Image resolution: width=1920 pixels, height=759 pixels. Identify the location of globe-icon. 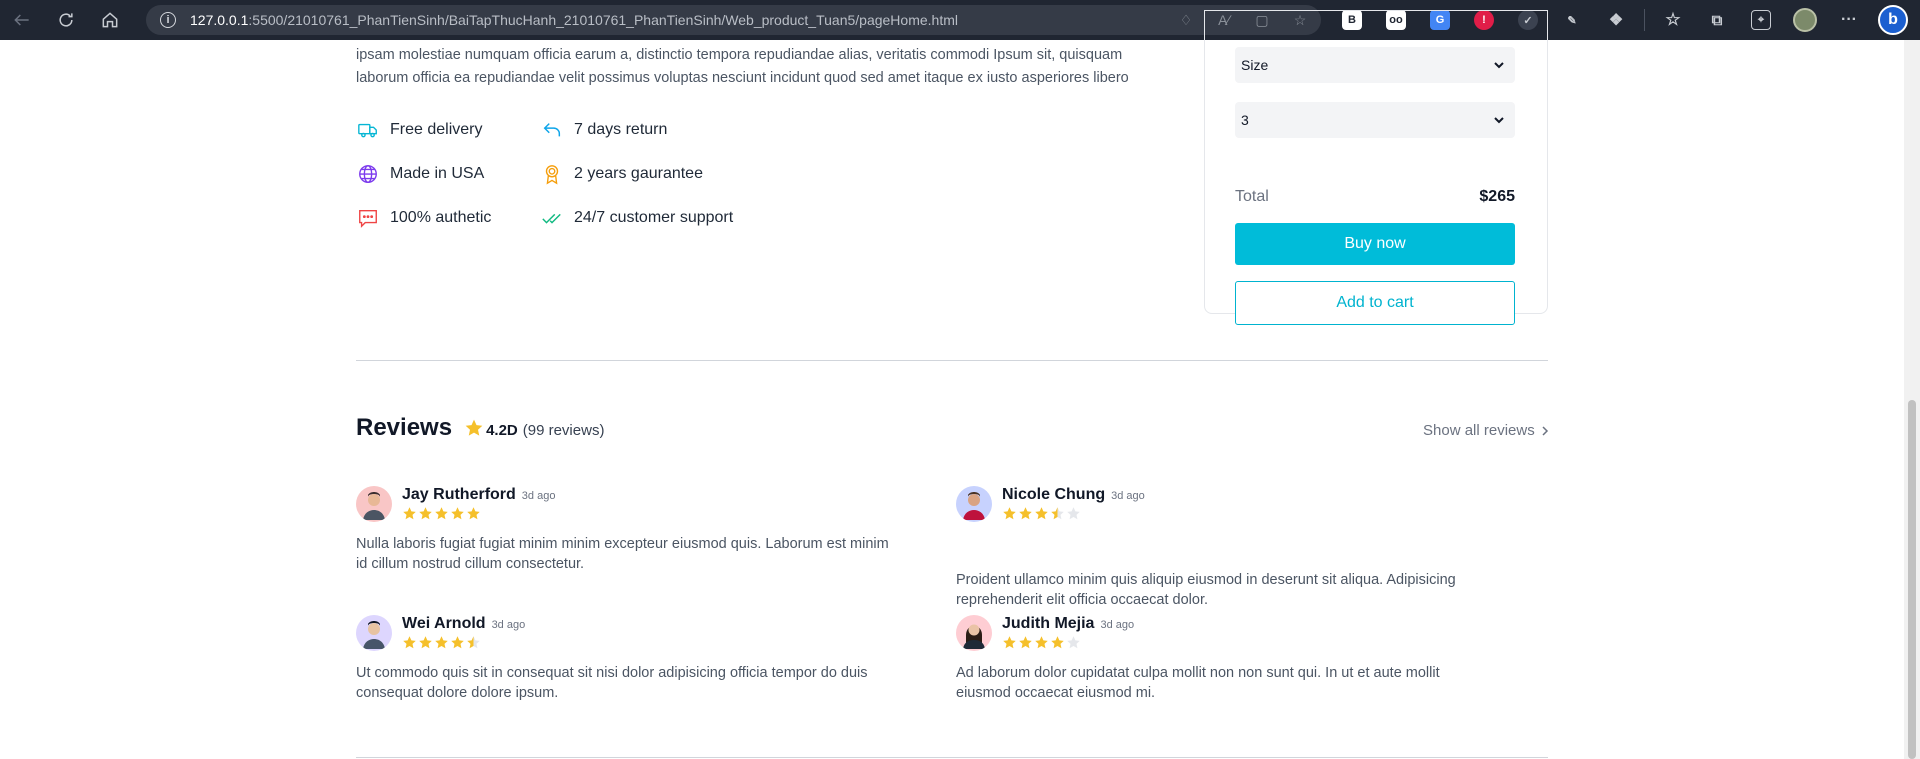
(368, 174).